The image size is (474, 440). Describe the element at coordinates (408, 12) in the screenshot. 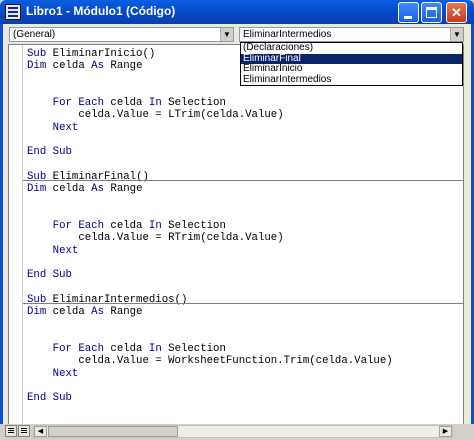

I see `minimize-button` at that location.